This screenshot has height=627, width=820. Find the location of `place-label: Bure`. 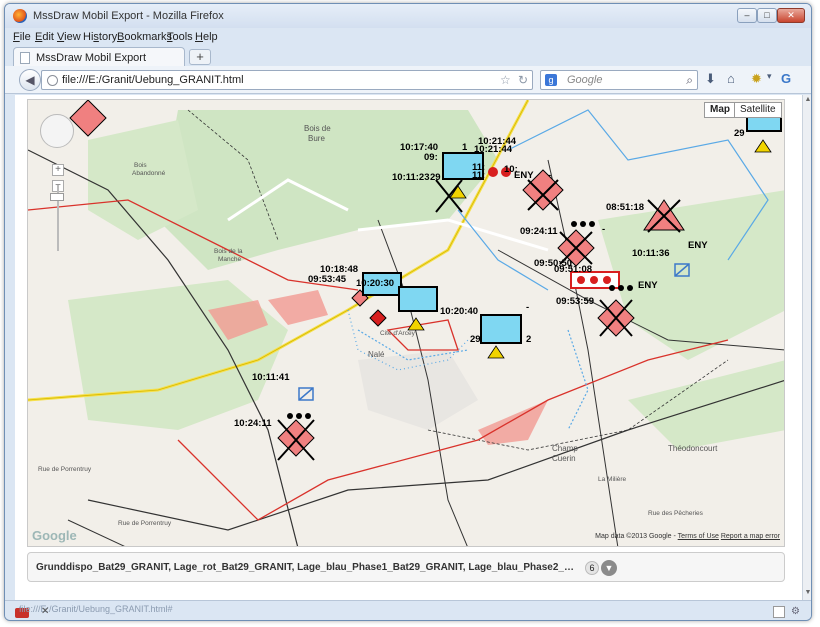

place-label: Bure is located at coordinates (316, 138).